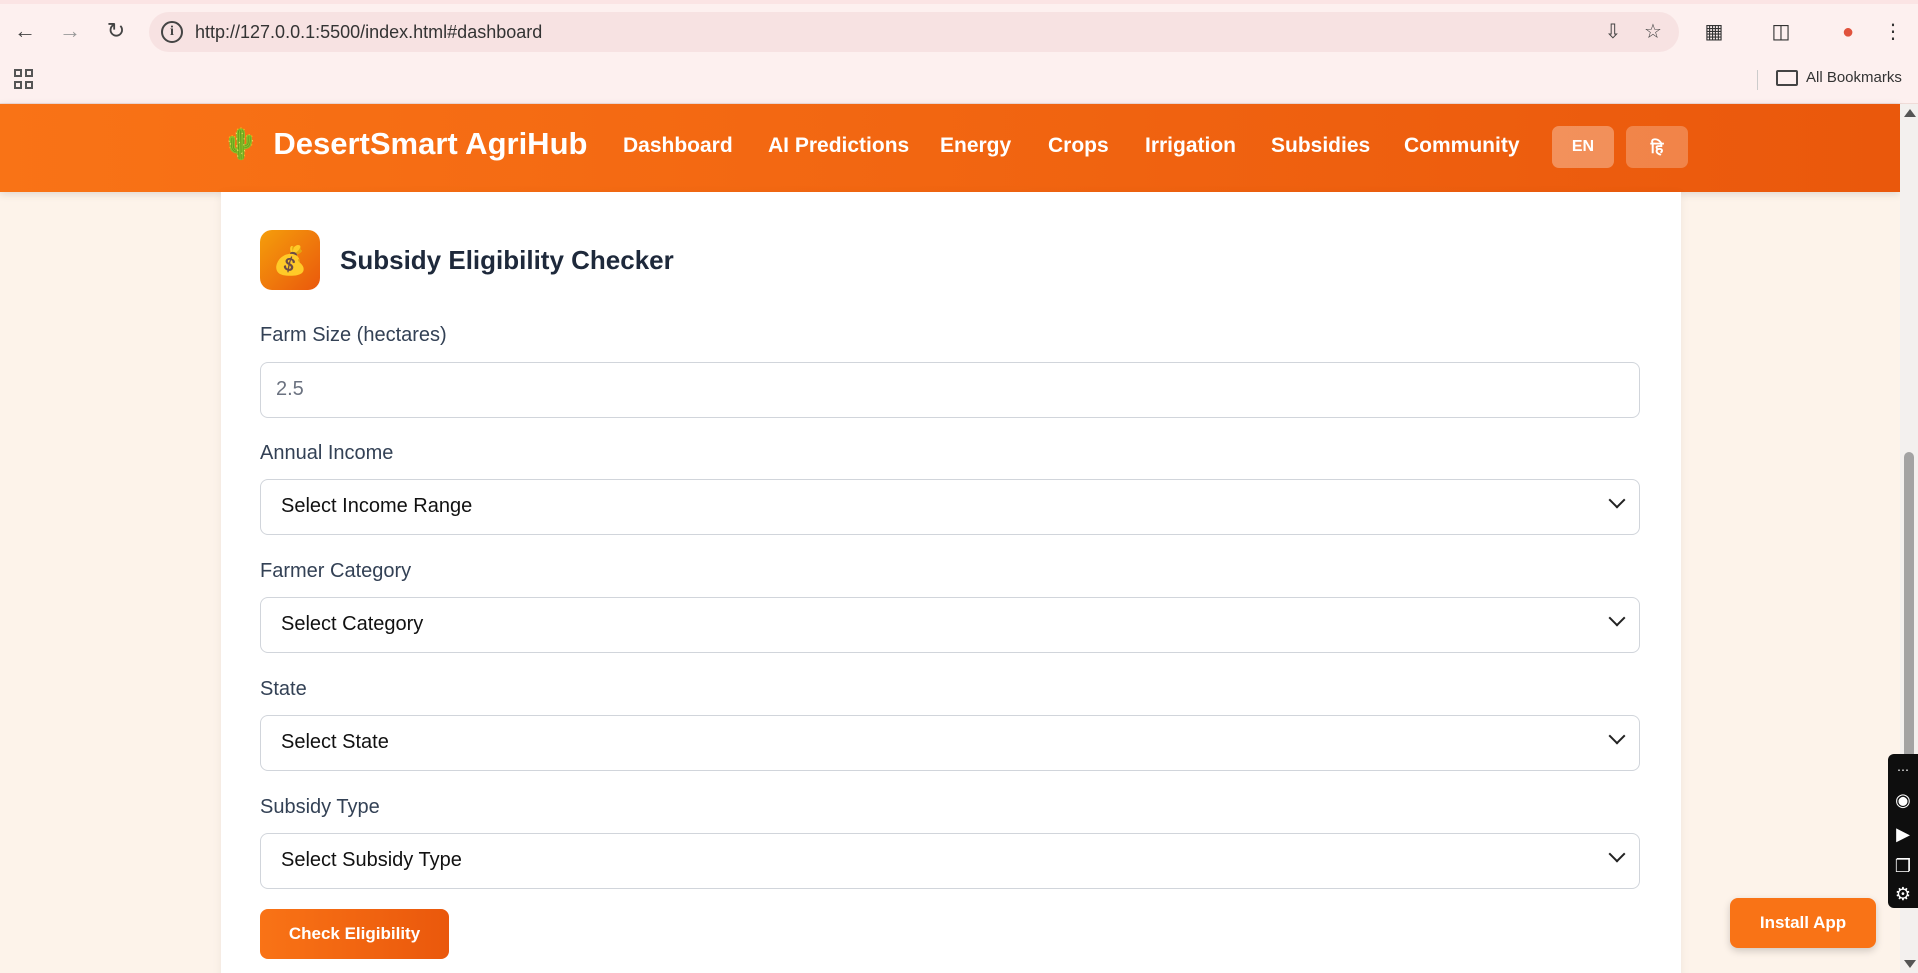 This screenshot has height=973, width=1918. What do you see at coordinates (838, 146) in the screenshot?
I see `nav-ai-predictions: AI Predictions` at bounding box center [838, 146].